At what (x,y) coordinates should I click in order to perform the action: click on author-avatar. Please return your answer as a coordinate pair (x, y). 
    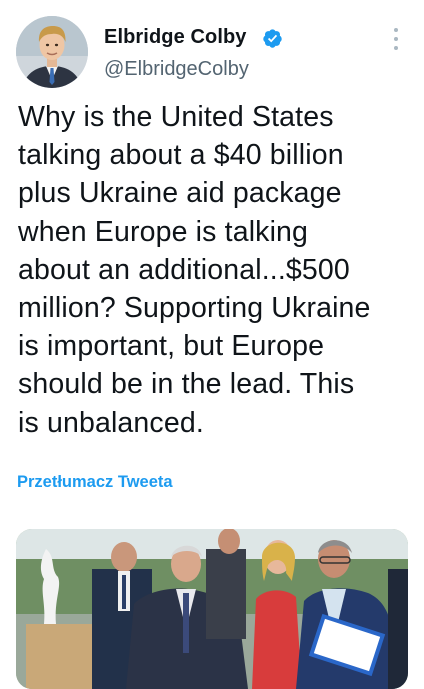
    Looking at the image, I should click on (52, 52).